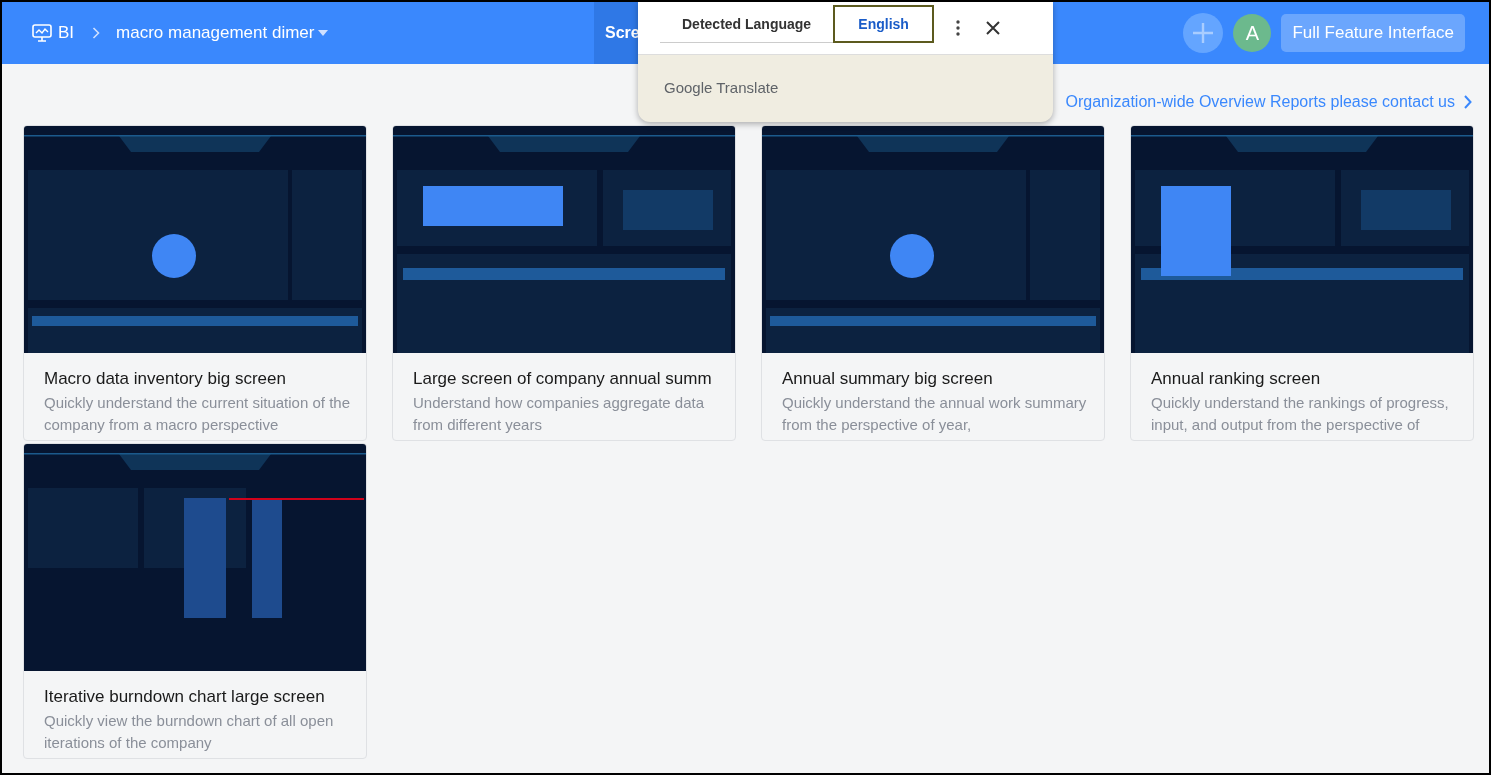  I want to click on card-title: Annual summary big screen, so click(888, 379).